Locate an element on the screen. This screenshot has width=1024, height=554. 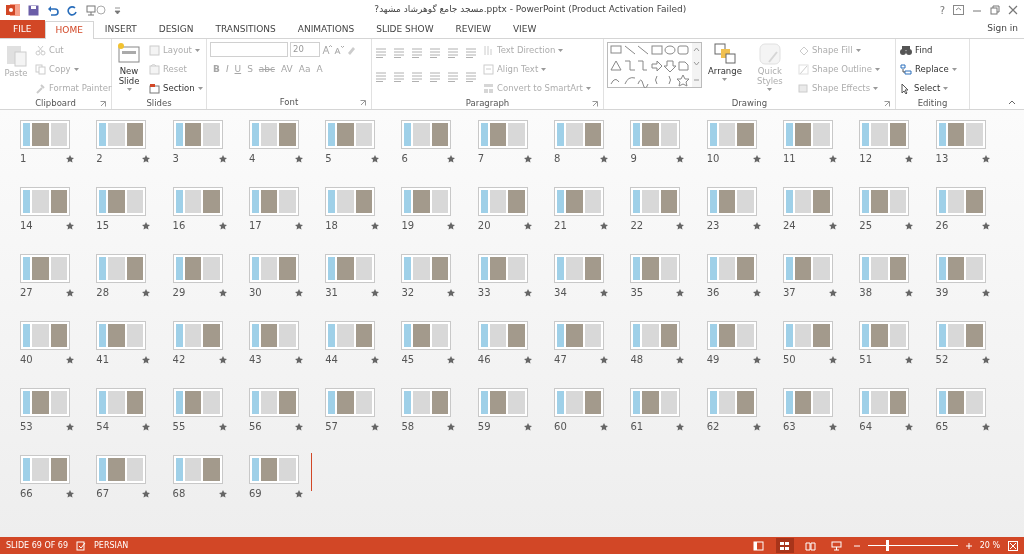
sign-in-link: Sign in is located at coordinates (1005, 29).